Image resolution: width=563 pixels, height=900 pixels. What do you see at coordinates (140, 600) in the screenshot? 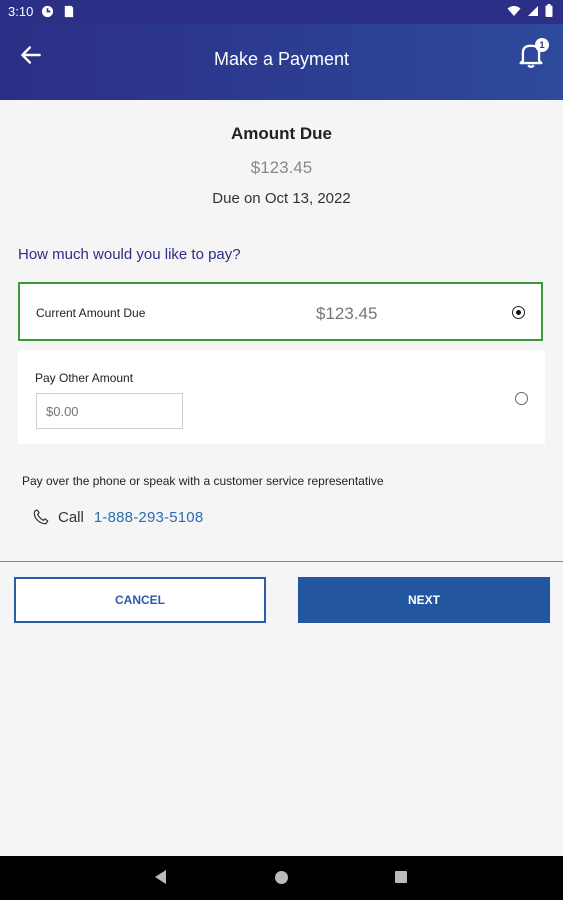
I see `cancel-button: CANCEL` at bounding box center [140, 600].